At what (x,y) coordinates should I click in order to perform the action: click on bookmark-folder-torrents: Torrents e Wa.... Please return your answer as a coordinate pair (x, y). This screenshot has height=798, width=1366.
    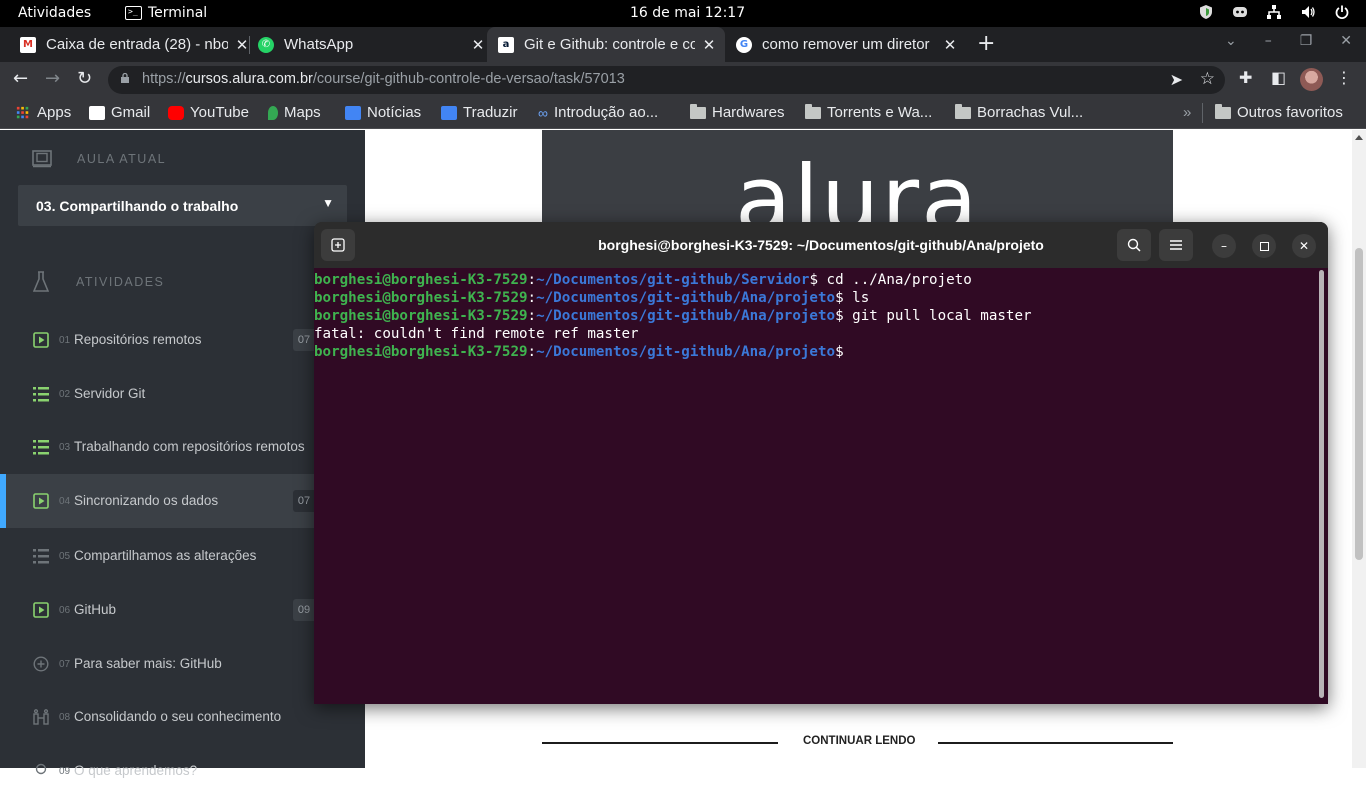
    Looking at the image, I should click on (868, 112).